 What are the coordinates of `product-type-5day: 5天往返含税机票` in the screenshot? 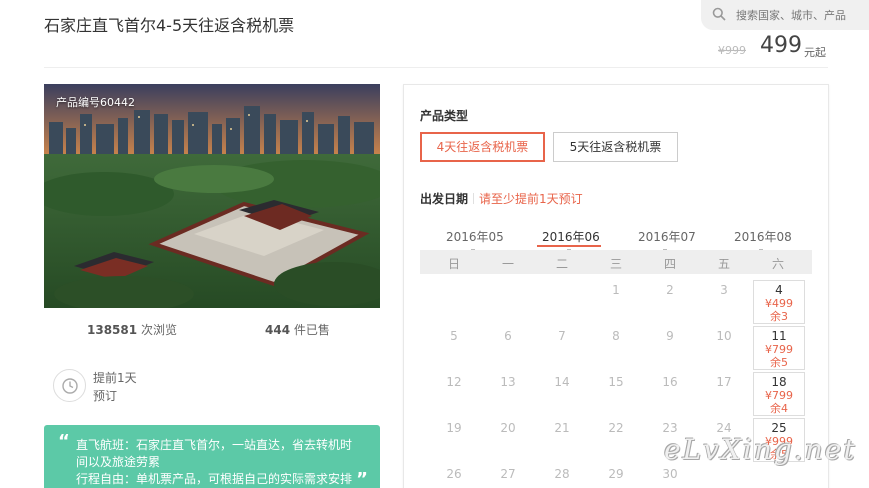 It's located at (615, 147).